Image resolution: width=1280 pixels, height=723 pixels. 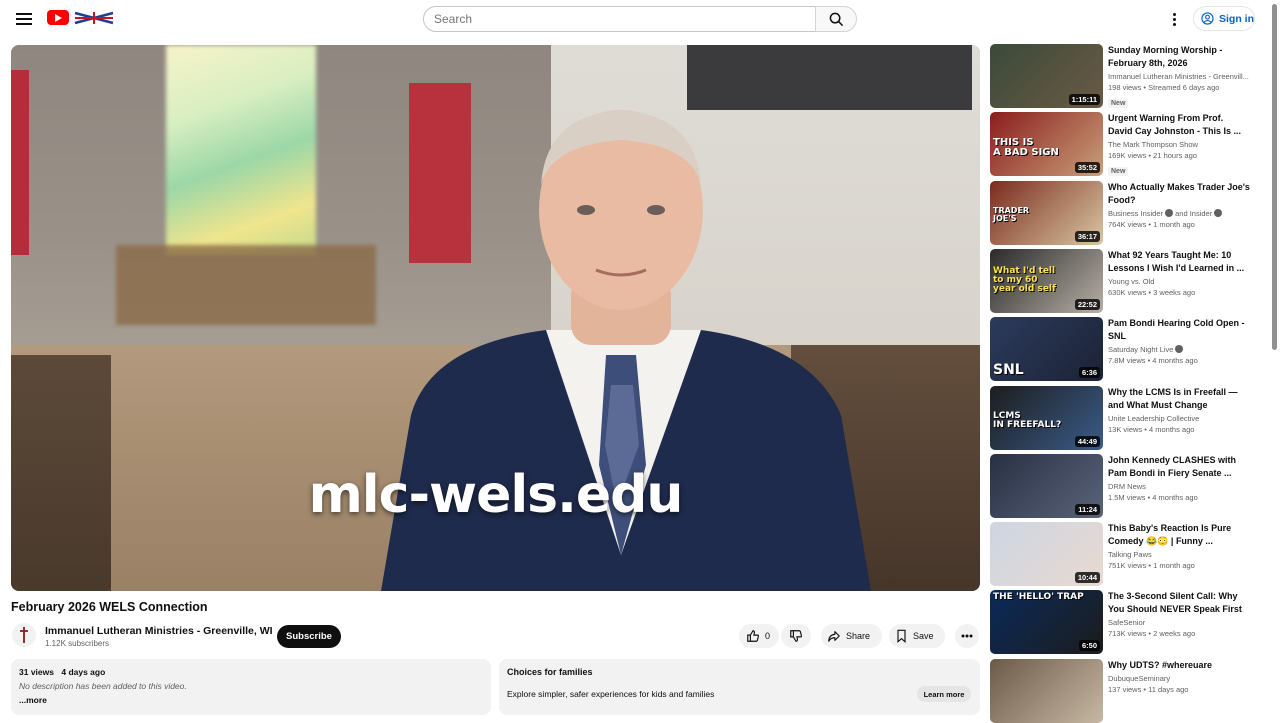 I want to click on recommended-channel-name: Saturday Night Live, so click(x=1179, y=349).